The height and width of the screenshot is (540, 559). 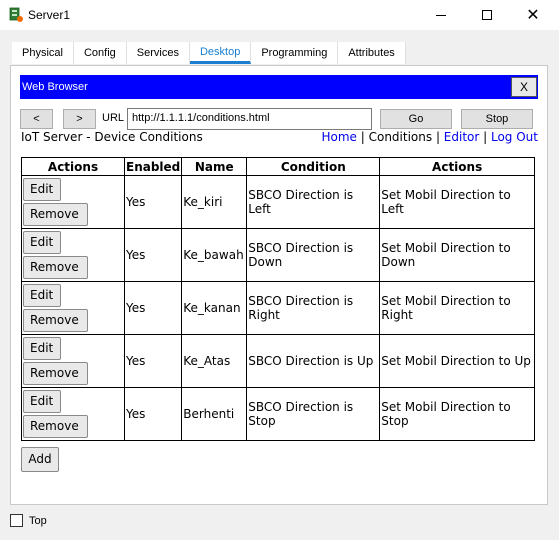 I want to click on cell-action: Set Mobil Direction to Left, so click(x=457, y=202).